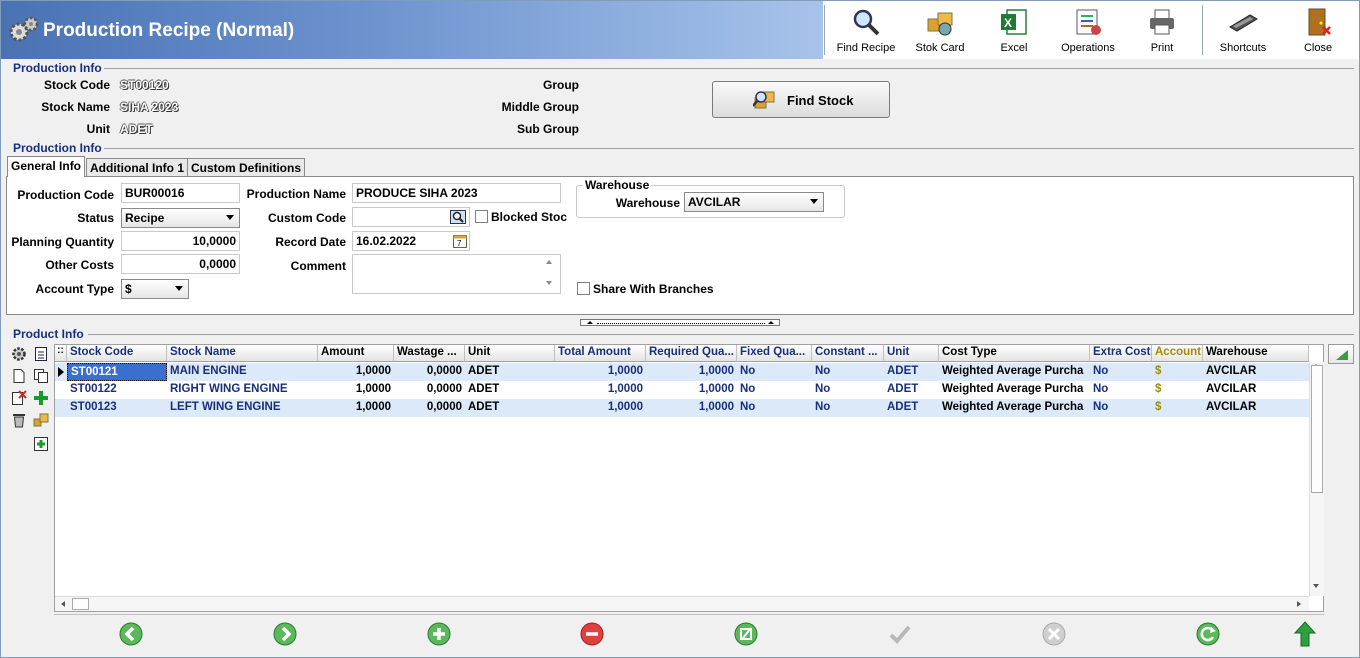 The image size is (1360, 658). What do you see at coordinates (41, 398) in the screenshot?
I see `add-icon` at bounding box center [41, 398].